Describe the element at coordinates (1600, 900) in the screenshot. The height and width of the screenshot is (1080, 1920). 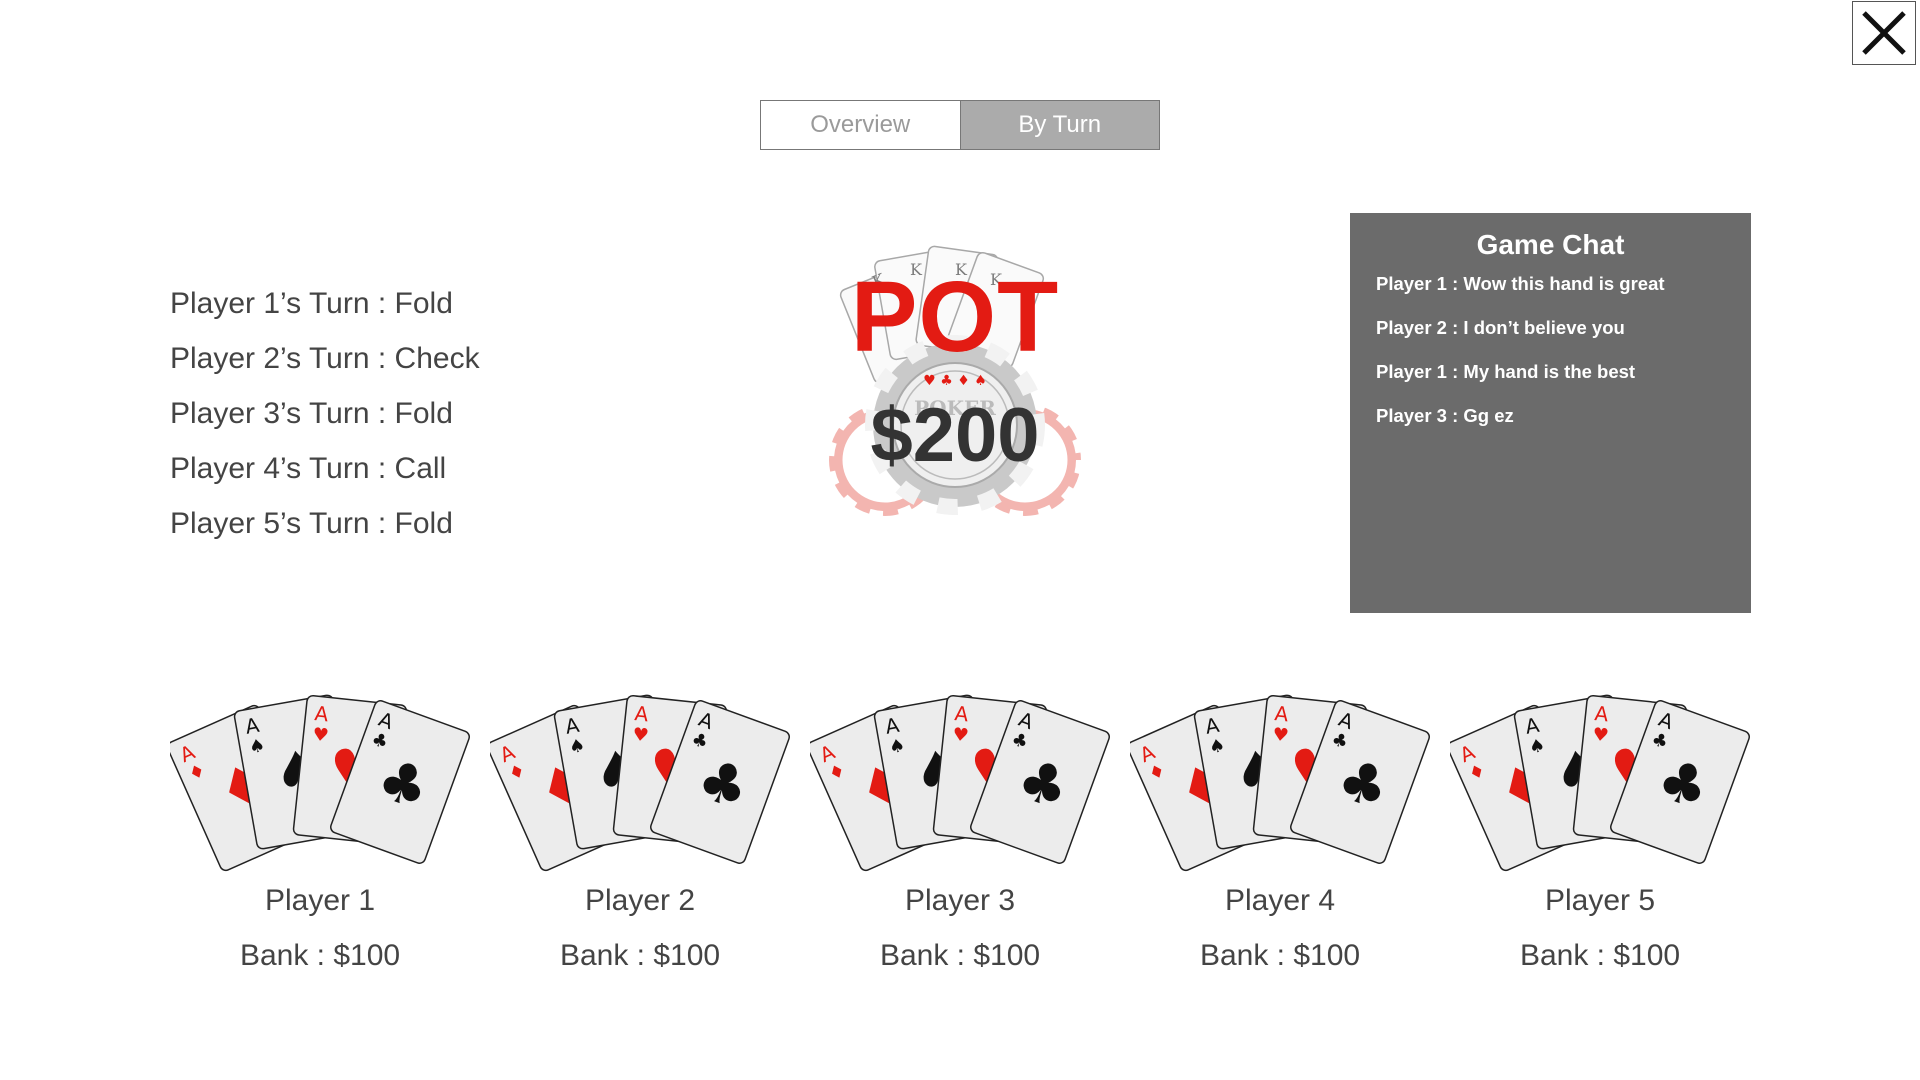
I see `player-name: Player 5` at that location.